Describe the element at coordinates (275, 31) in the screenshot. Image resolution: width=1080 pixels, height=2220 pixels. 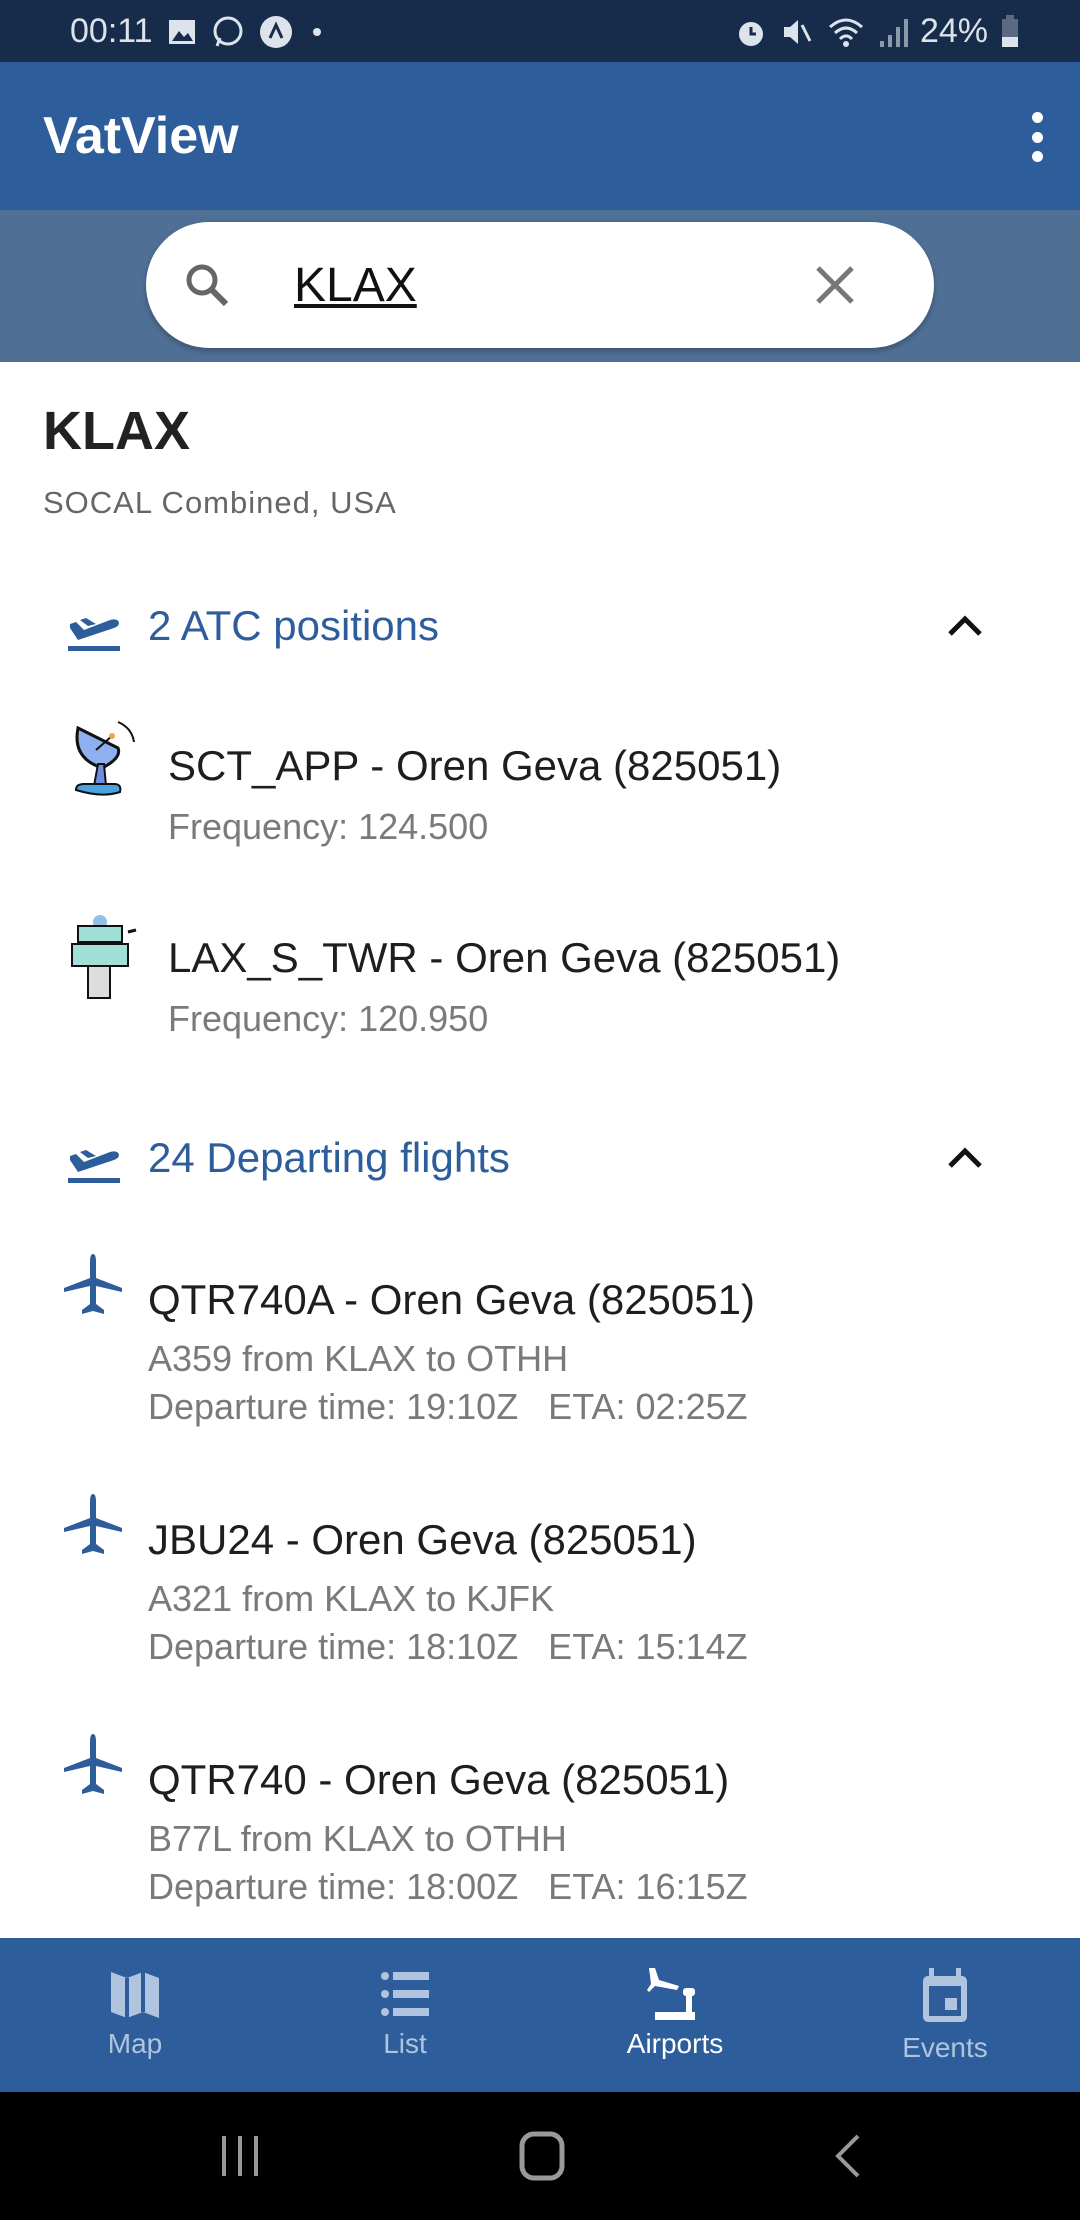
I see `app-notification-icon` at that location.